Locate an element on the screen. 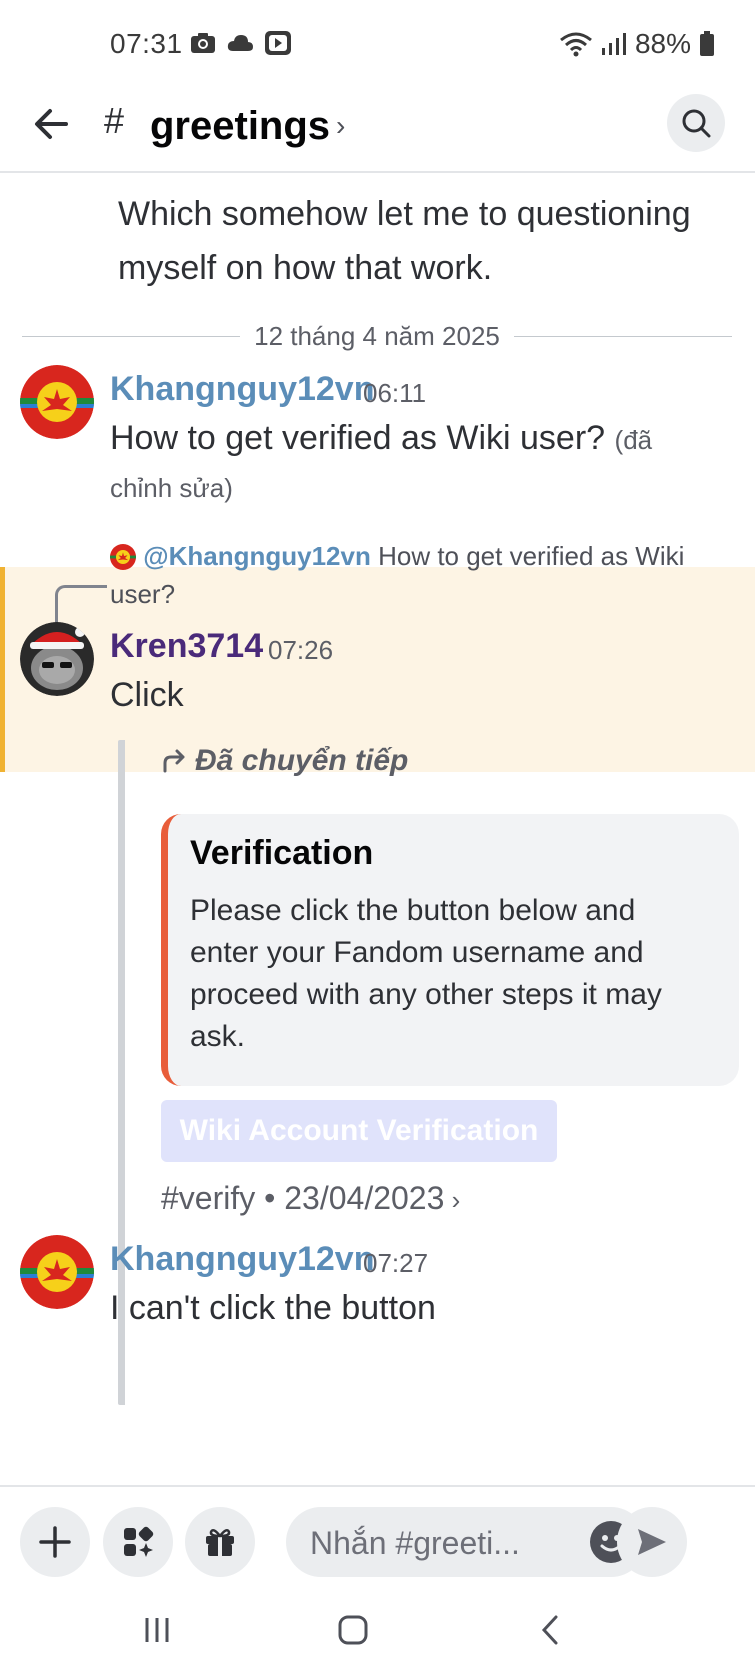 The height and width of the screenshot is (1678, 755). channel-chevron: › is located at coordinates (340, 126).